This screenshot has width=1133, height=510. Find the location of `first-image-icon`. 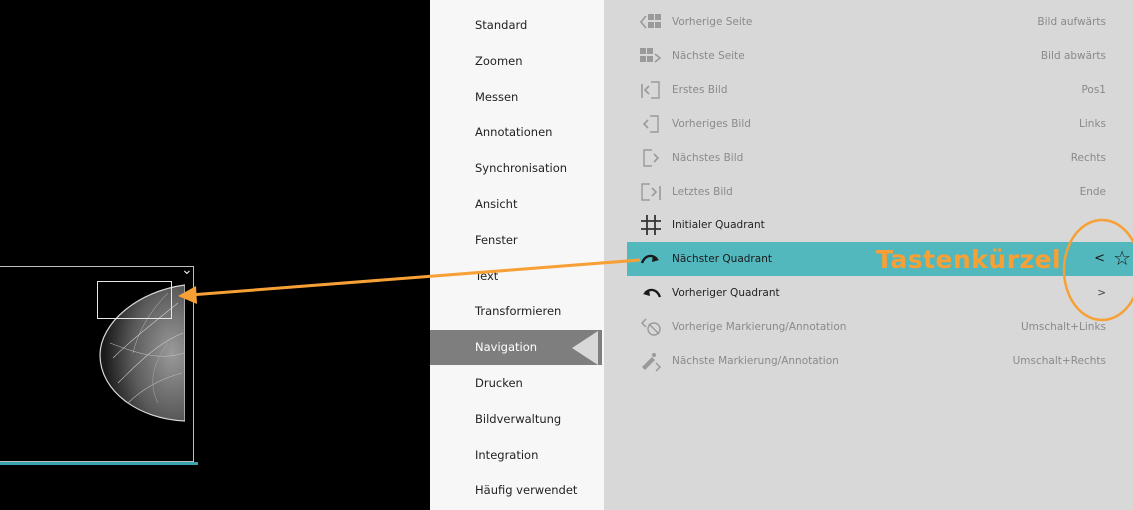

first-image-icon is located at coordinates (651, 90).